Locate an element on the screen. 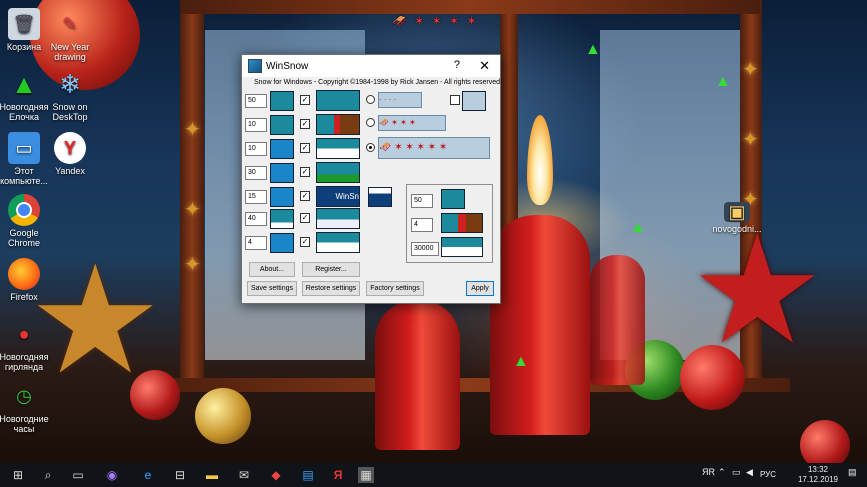 Image resolution: width=867 pixels, height=487 pixels. help-button: ? is located at coordinates (457, 65).